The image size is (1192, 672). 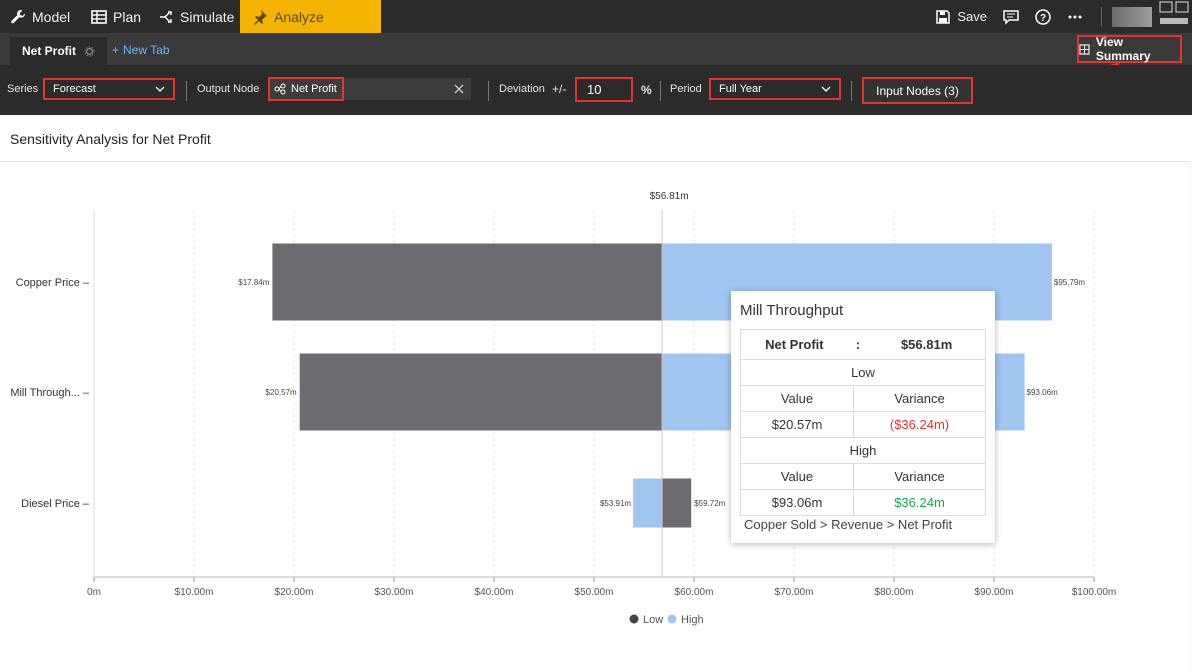 What do you see at coordinates (863, 344) in the screenshot?
I see `tooltip-output-row: Net Profit : $56.81m` at bounding box center [863, 344].